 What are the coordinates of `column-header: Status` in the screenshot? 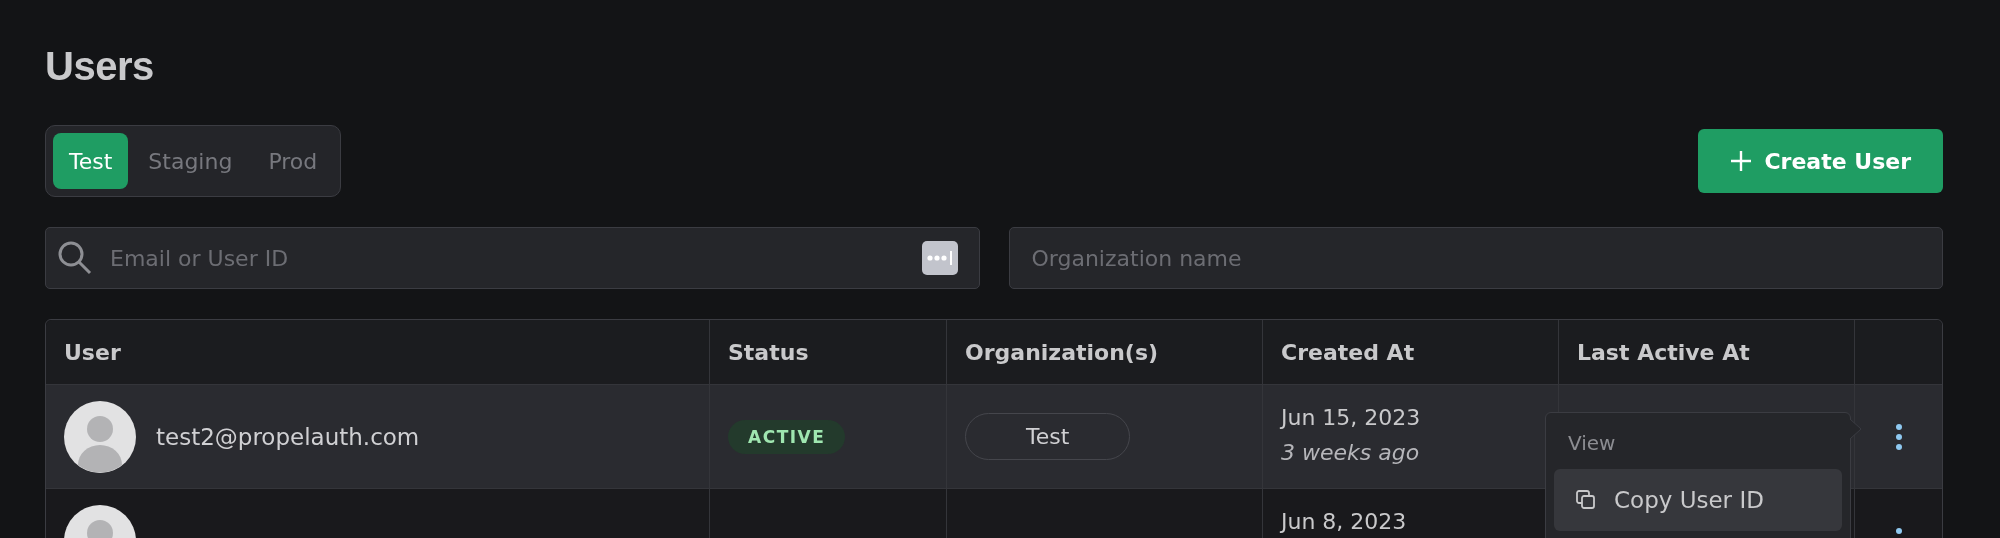 It's located at (828, 352).